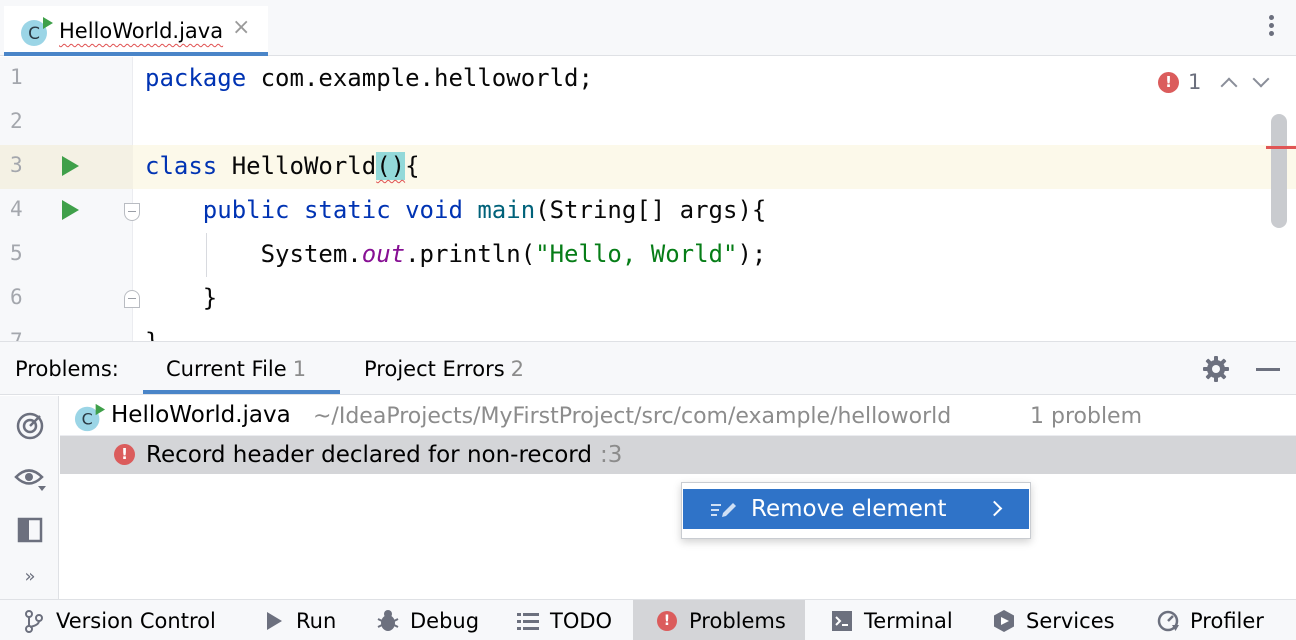 The image size is (1296, 640). I want to click on error-stripe-mark, so click(1281, 147).